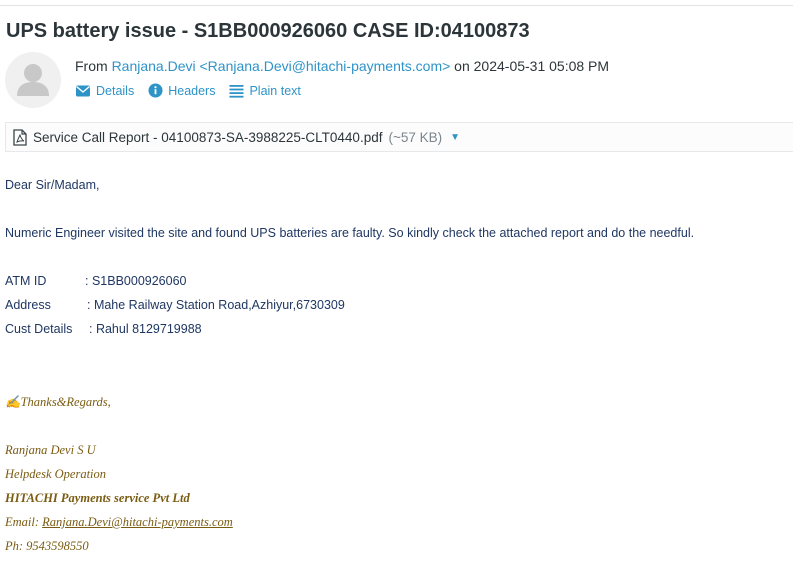 The image size is (793, 563). I want to click on chevron-down-icon: ▼, so click(455, 137).